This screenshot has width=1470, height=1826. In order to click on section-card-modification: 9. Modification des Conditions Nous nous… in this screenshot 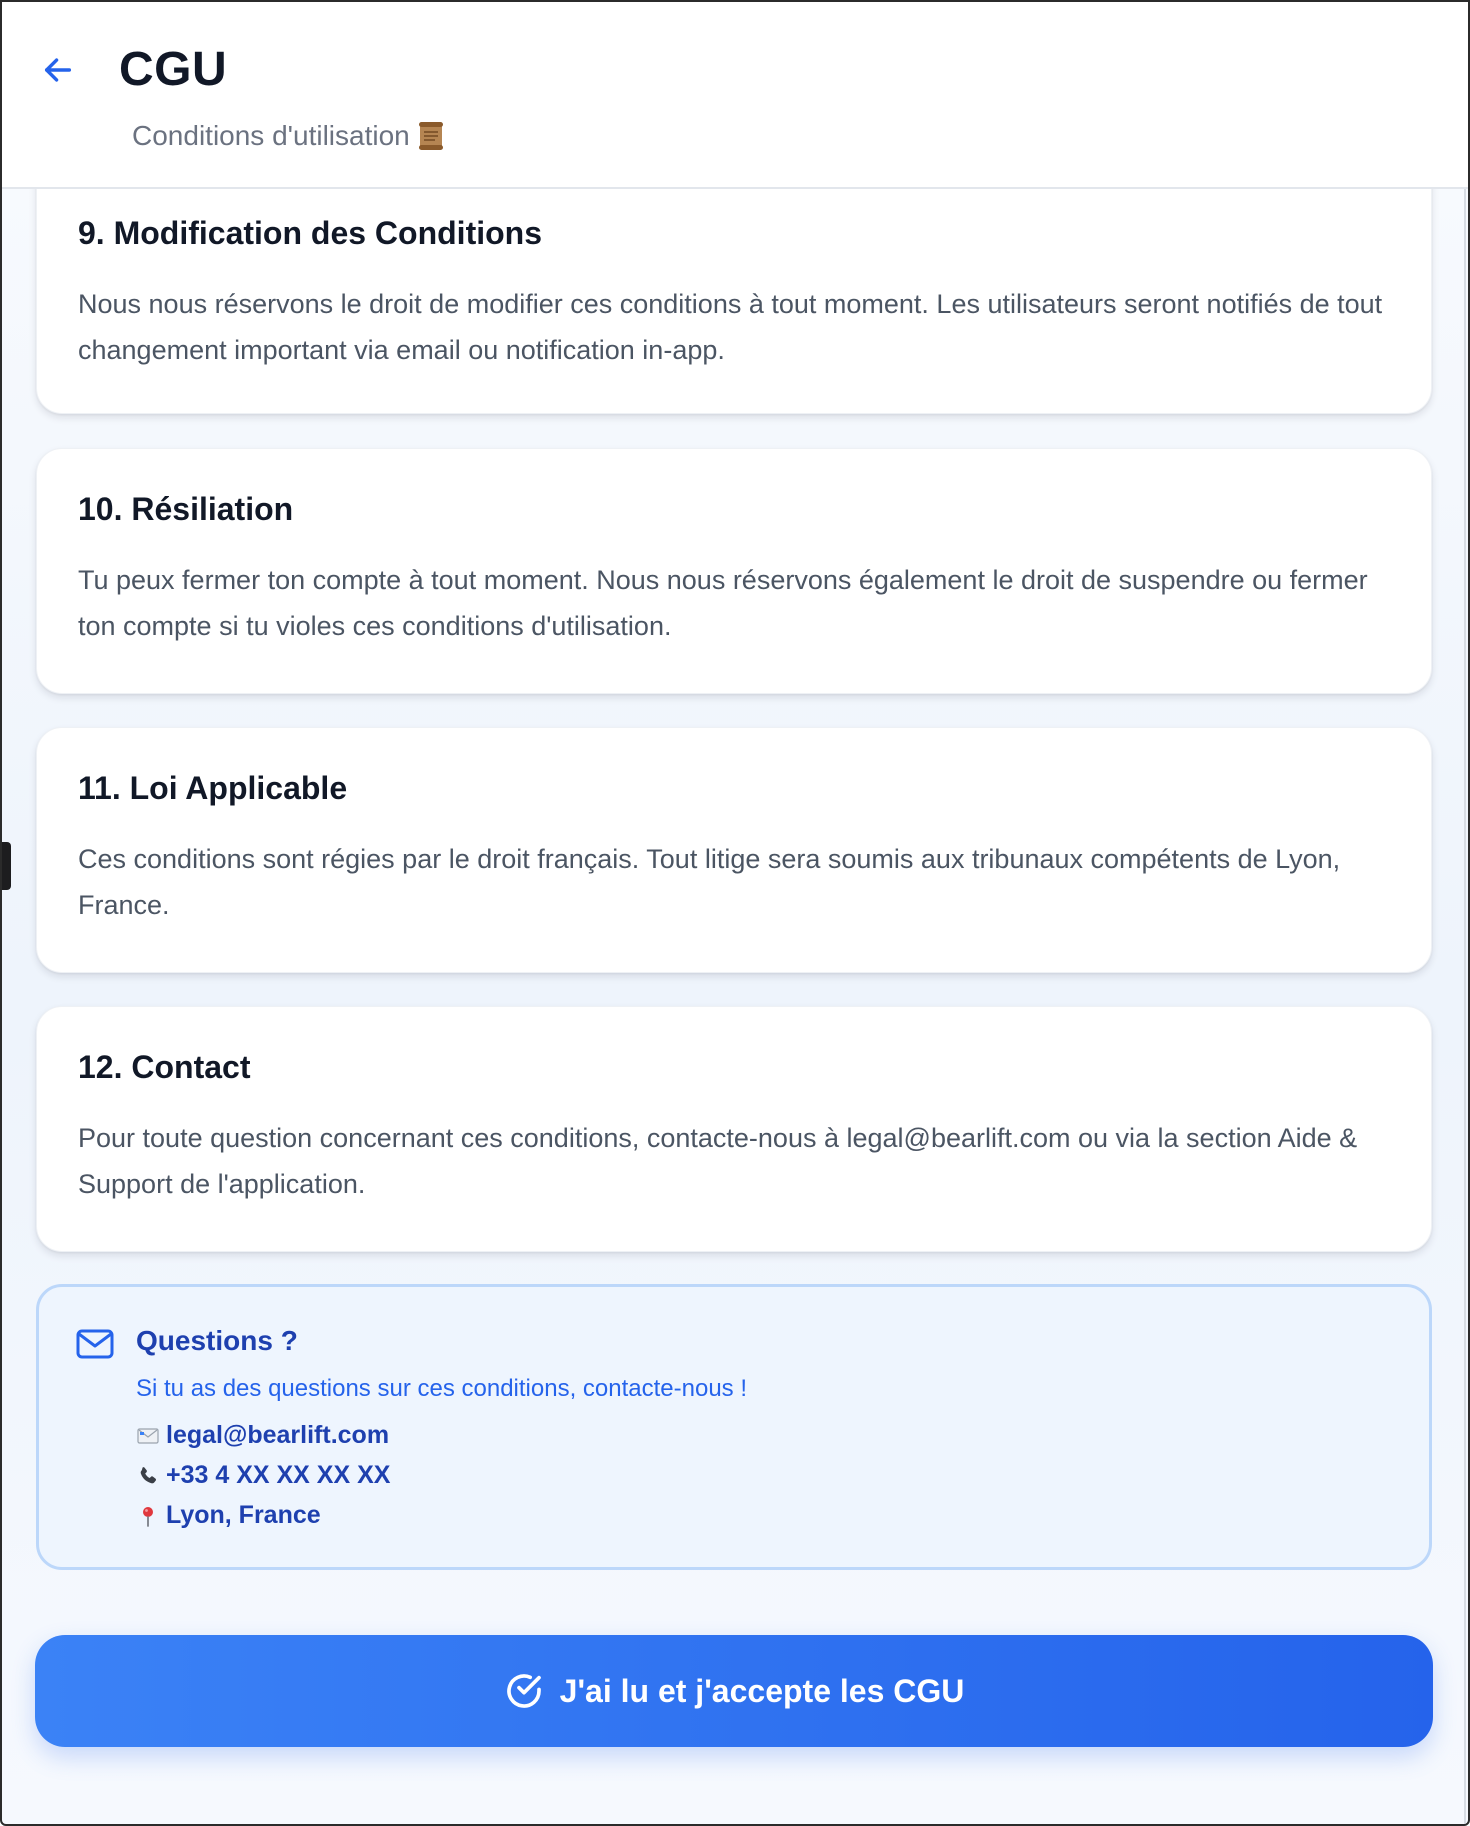, I will do `click(734, 283)`.